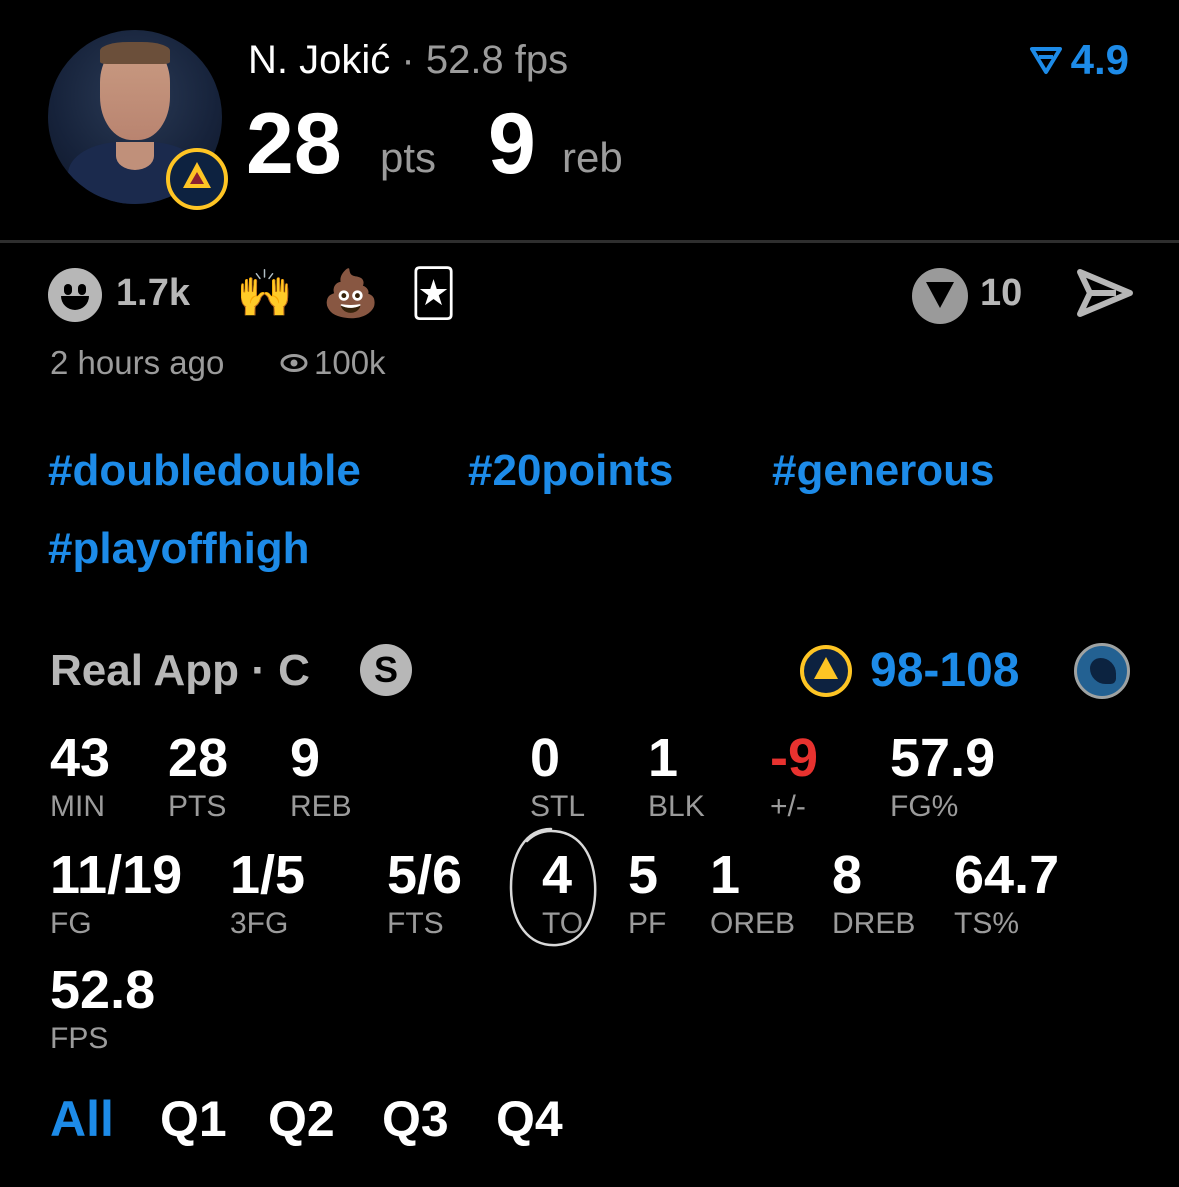 The image size is (1179, 1187). I want to click on stat-label: FPS, so click(79, 1038).